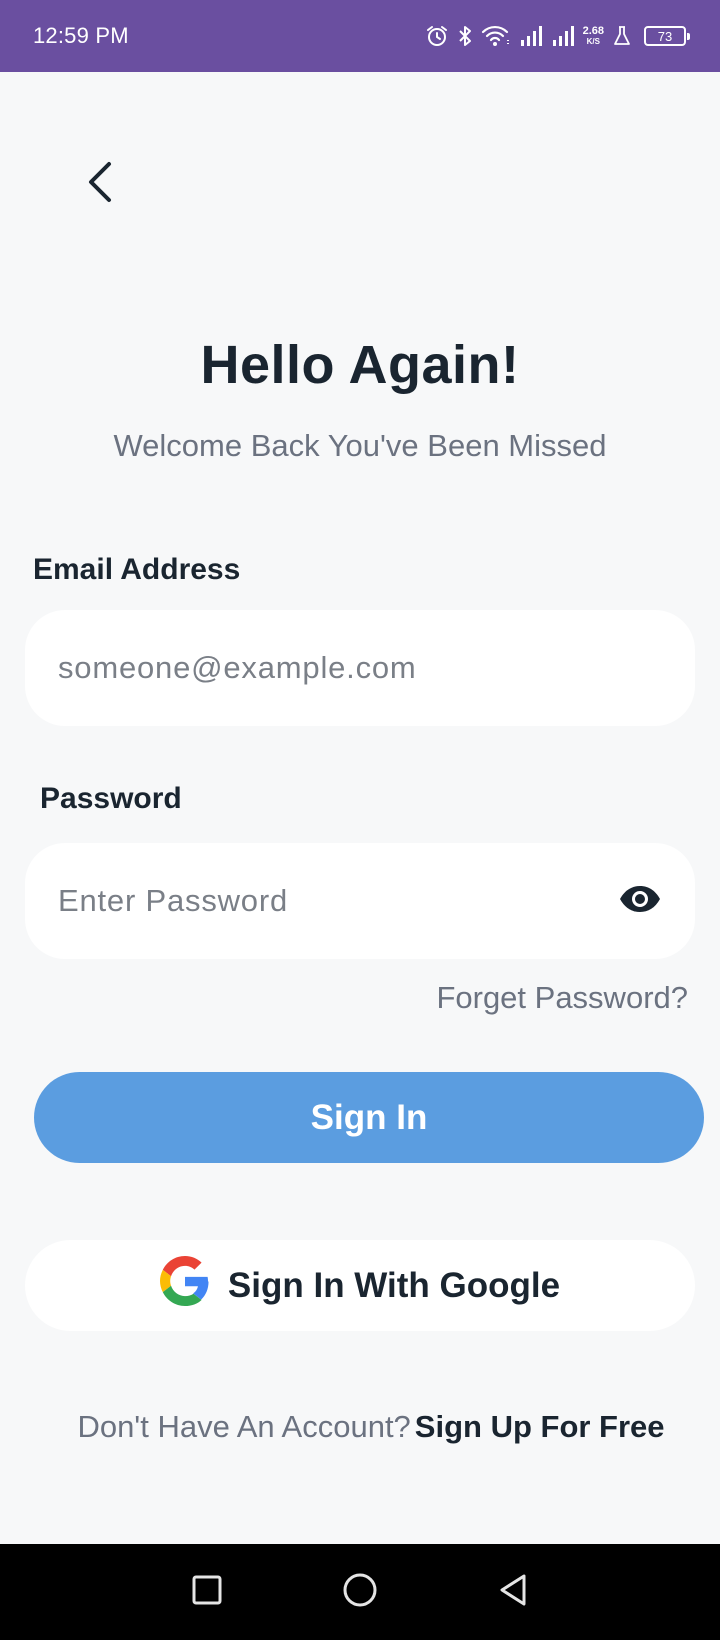 This screenshot has height=1640, width=720. Describe the element at coordinates (360, 36) in the screenshot. I see `status-bar: 12:59 PM 2.68 K/S 73` at that location.